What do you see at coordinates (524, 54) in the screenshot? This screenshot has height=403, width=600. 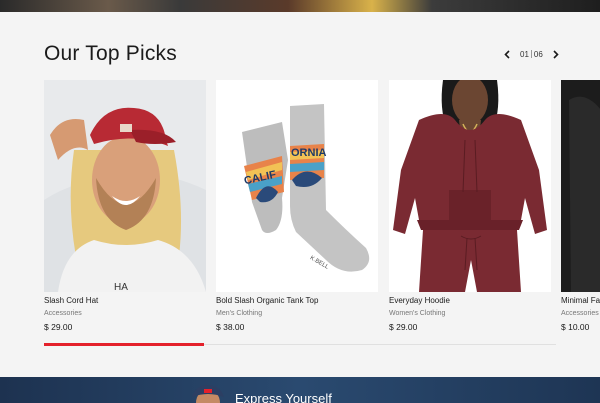 I see `pager-current: 01` at bounding box center [524, 54].